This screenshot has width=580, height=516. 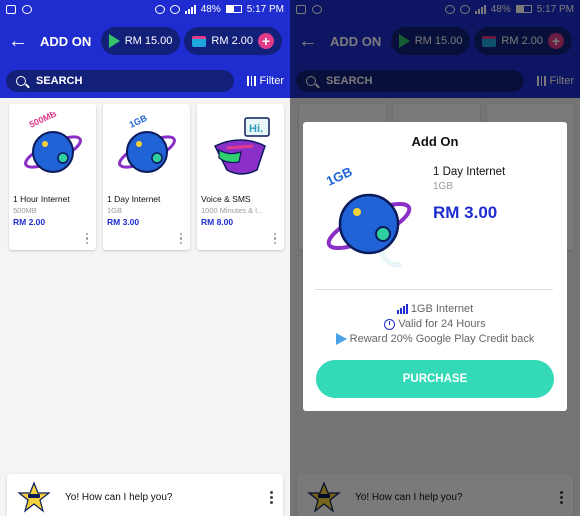 What do you see at coordinates (217, 222) in the screenshot?
I see `product-price: RM 8.00` at bounding box center [217, 222].